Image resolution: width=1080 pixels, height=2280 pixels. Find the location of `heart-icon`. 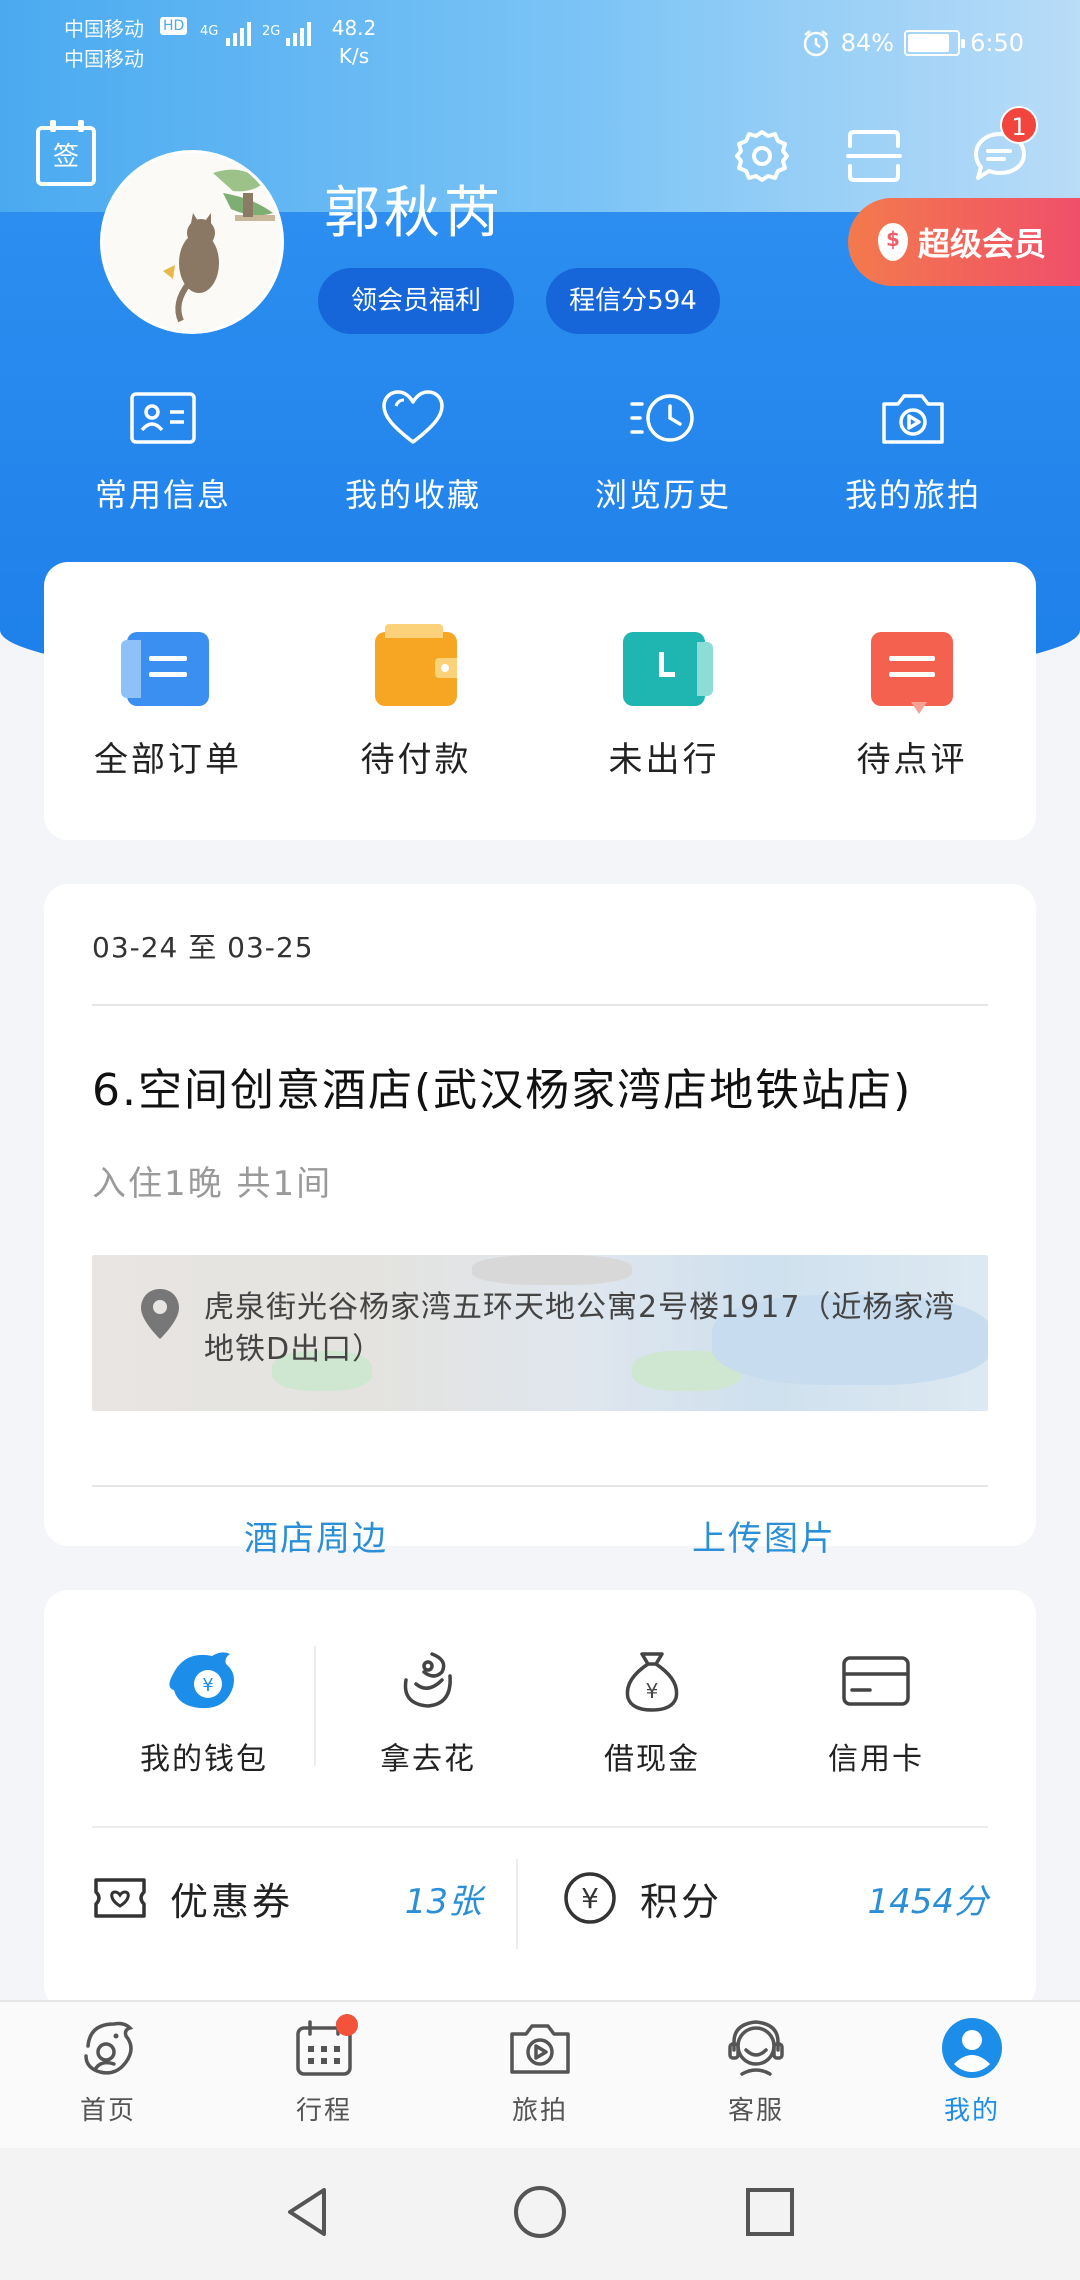

heart-icon is located at coordinates (413, 417).